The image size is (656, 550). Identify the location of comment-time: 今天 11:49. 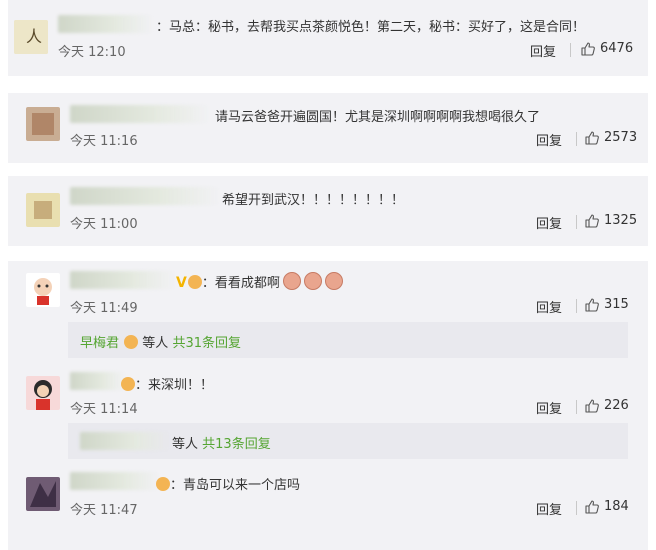
(104, 308).